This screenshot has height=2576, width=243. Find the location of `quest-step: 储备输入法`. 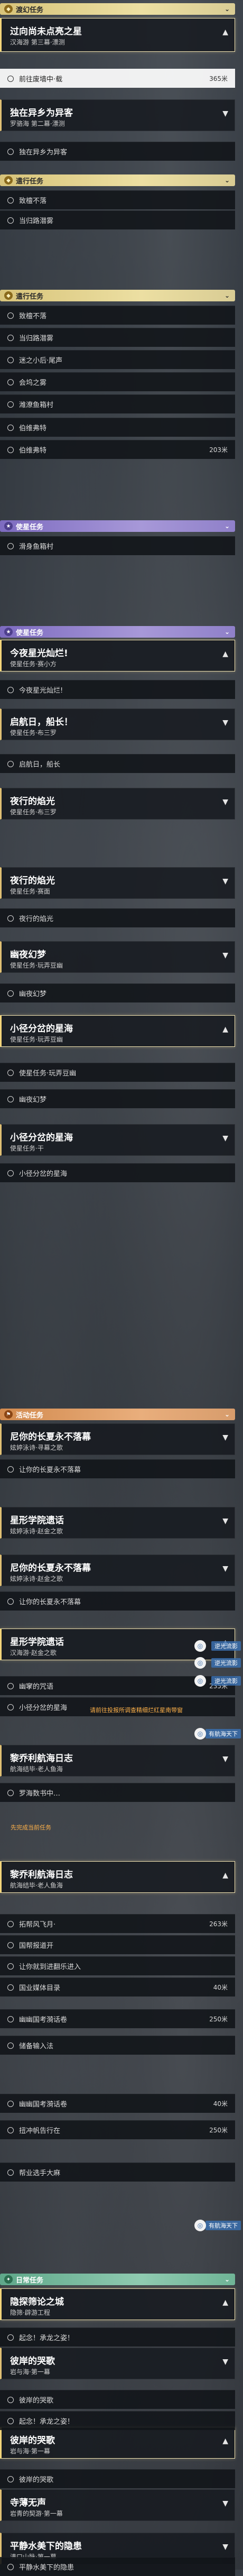

quest-step: 储备输入法 is located at coordinates (117, 2046).